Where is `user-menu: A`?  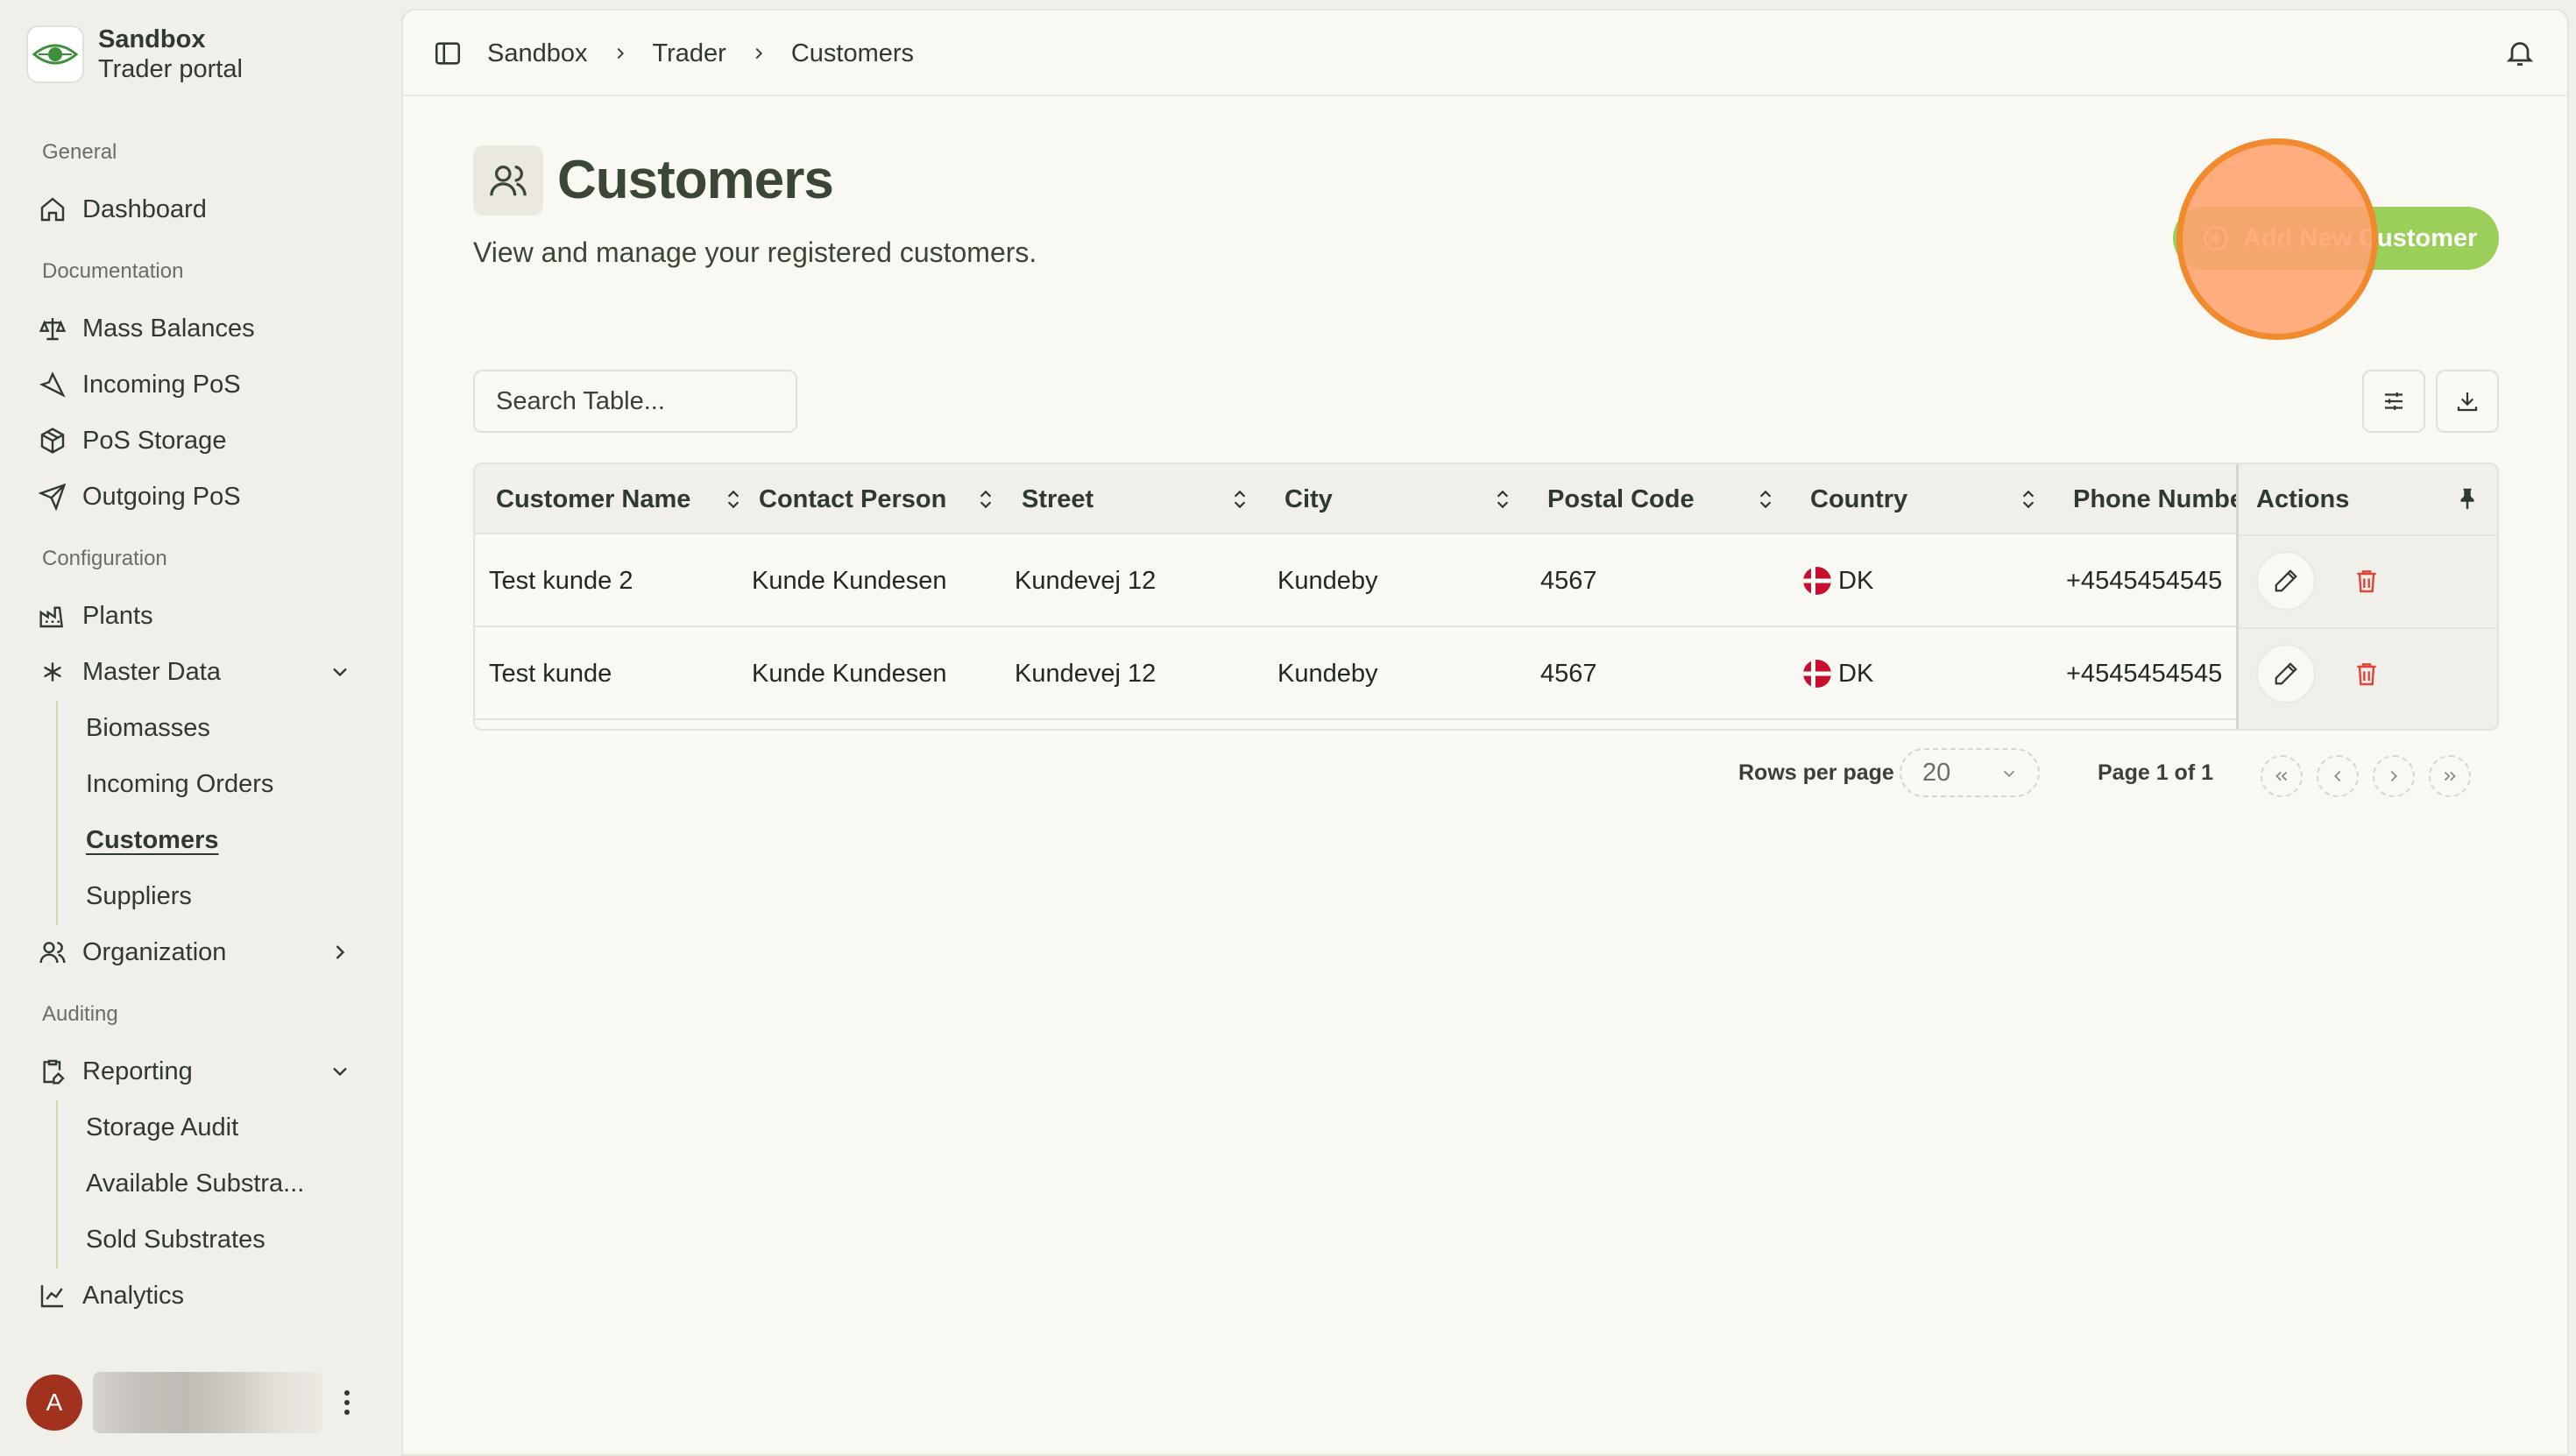 user-menu: A is located at coordinates (191, 1402).